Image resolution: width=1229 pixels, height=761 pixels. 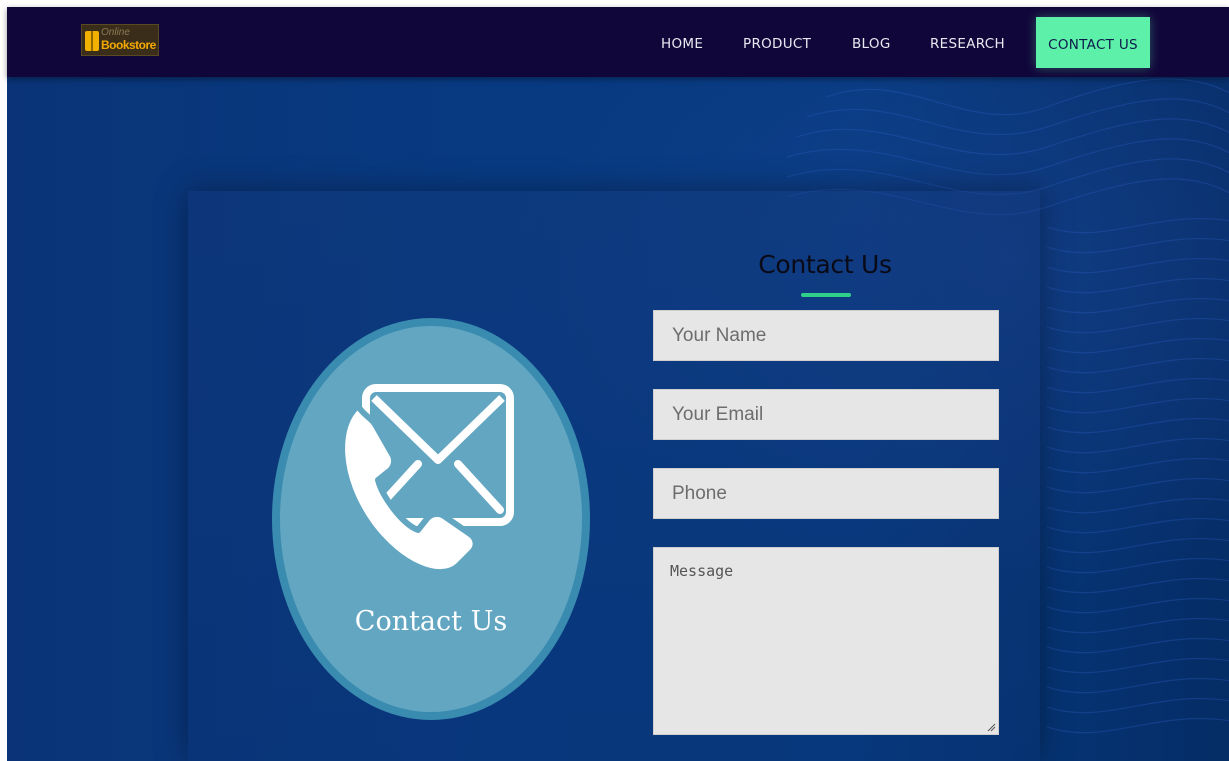 I want to click on phone-input, so click(x=826, y=493).